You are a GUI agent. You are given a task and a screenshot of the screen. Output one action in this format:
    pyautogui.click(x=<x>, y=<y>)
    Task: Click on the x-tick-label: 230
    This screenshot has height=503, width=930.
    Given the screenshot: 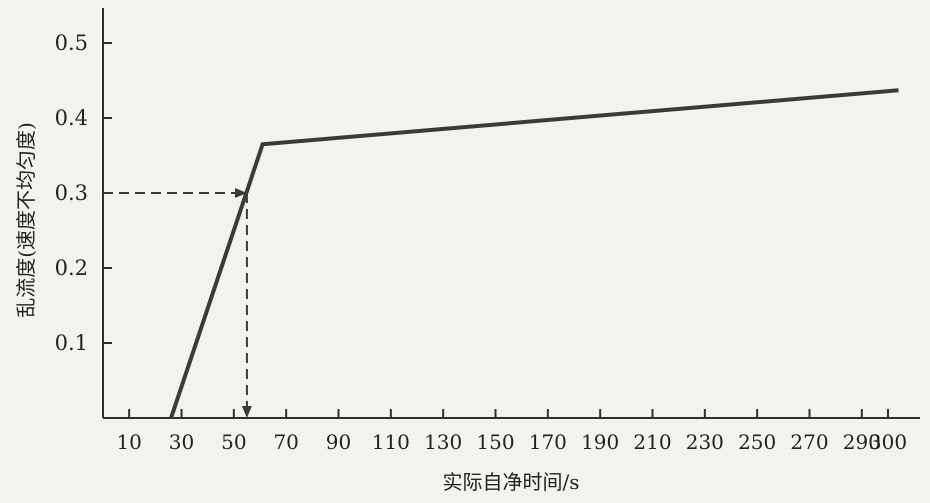 What is the action you would take?
    pyautogui.click(x=705, y=442)
    